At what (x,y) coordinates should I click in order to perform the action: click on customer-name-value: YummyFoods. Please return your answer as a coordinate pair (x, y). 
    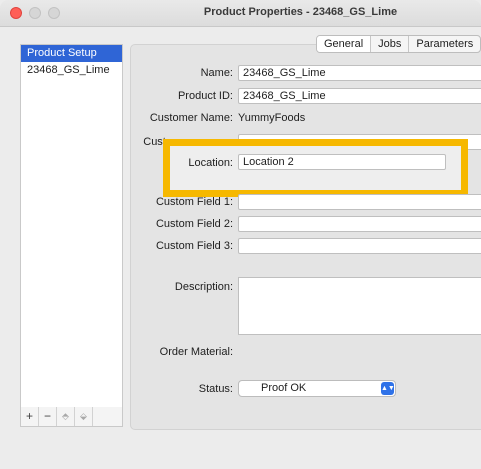
    Looking at the image, I should click on (272, 118).